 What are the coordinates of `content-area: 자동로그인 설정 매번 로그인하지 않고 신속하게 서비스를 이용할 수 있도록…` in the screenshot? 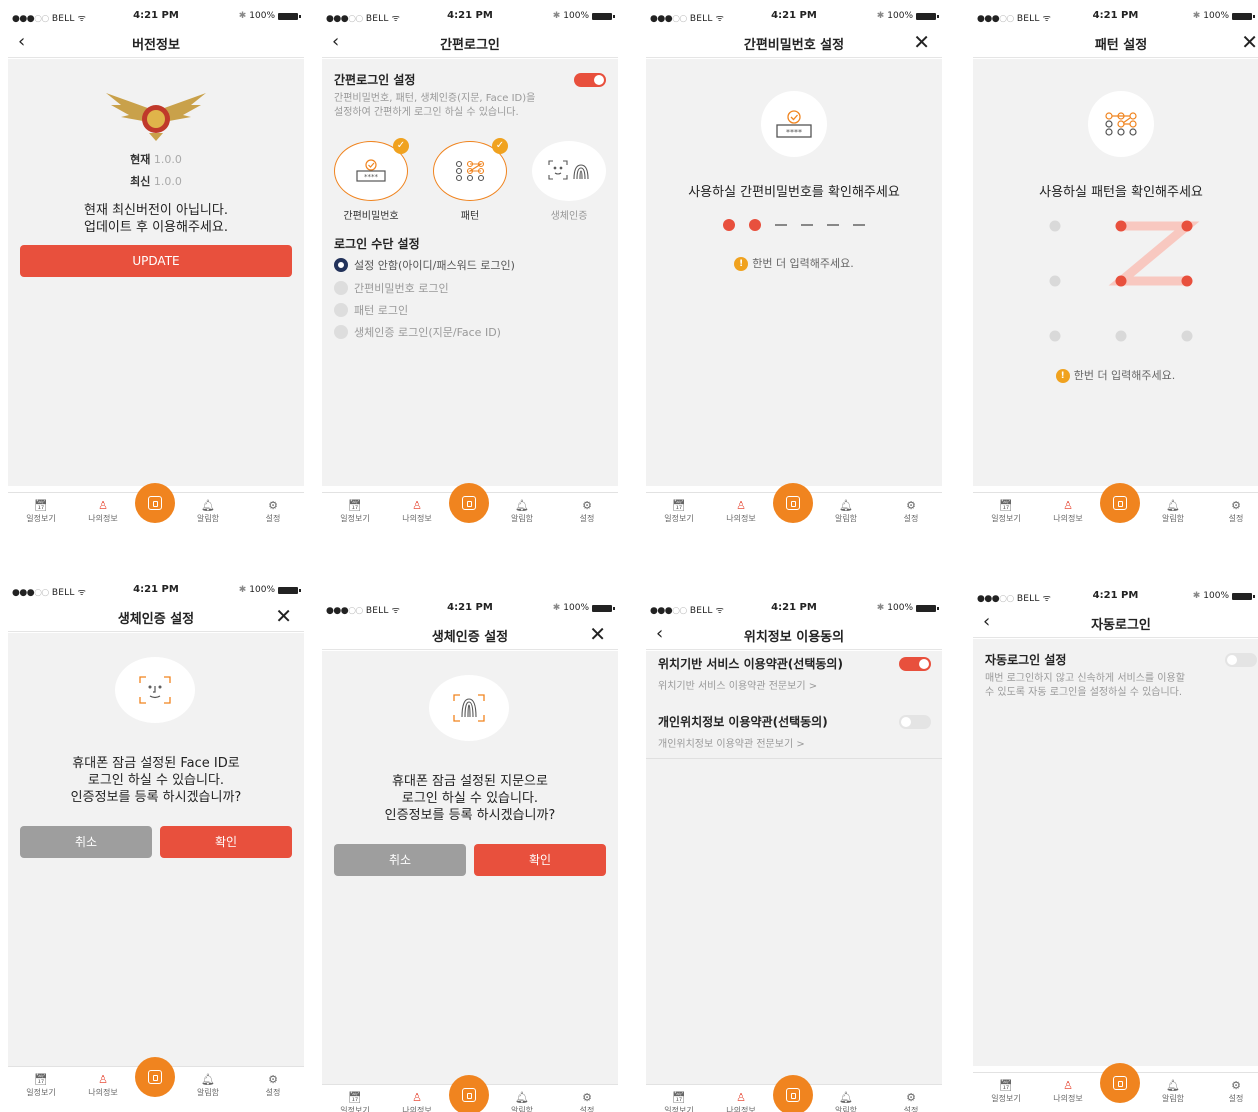 It's located at (1115, 852).